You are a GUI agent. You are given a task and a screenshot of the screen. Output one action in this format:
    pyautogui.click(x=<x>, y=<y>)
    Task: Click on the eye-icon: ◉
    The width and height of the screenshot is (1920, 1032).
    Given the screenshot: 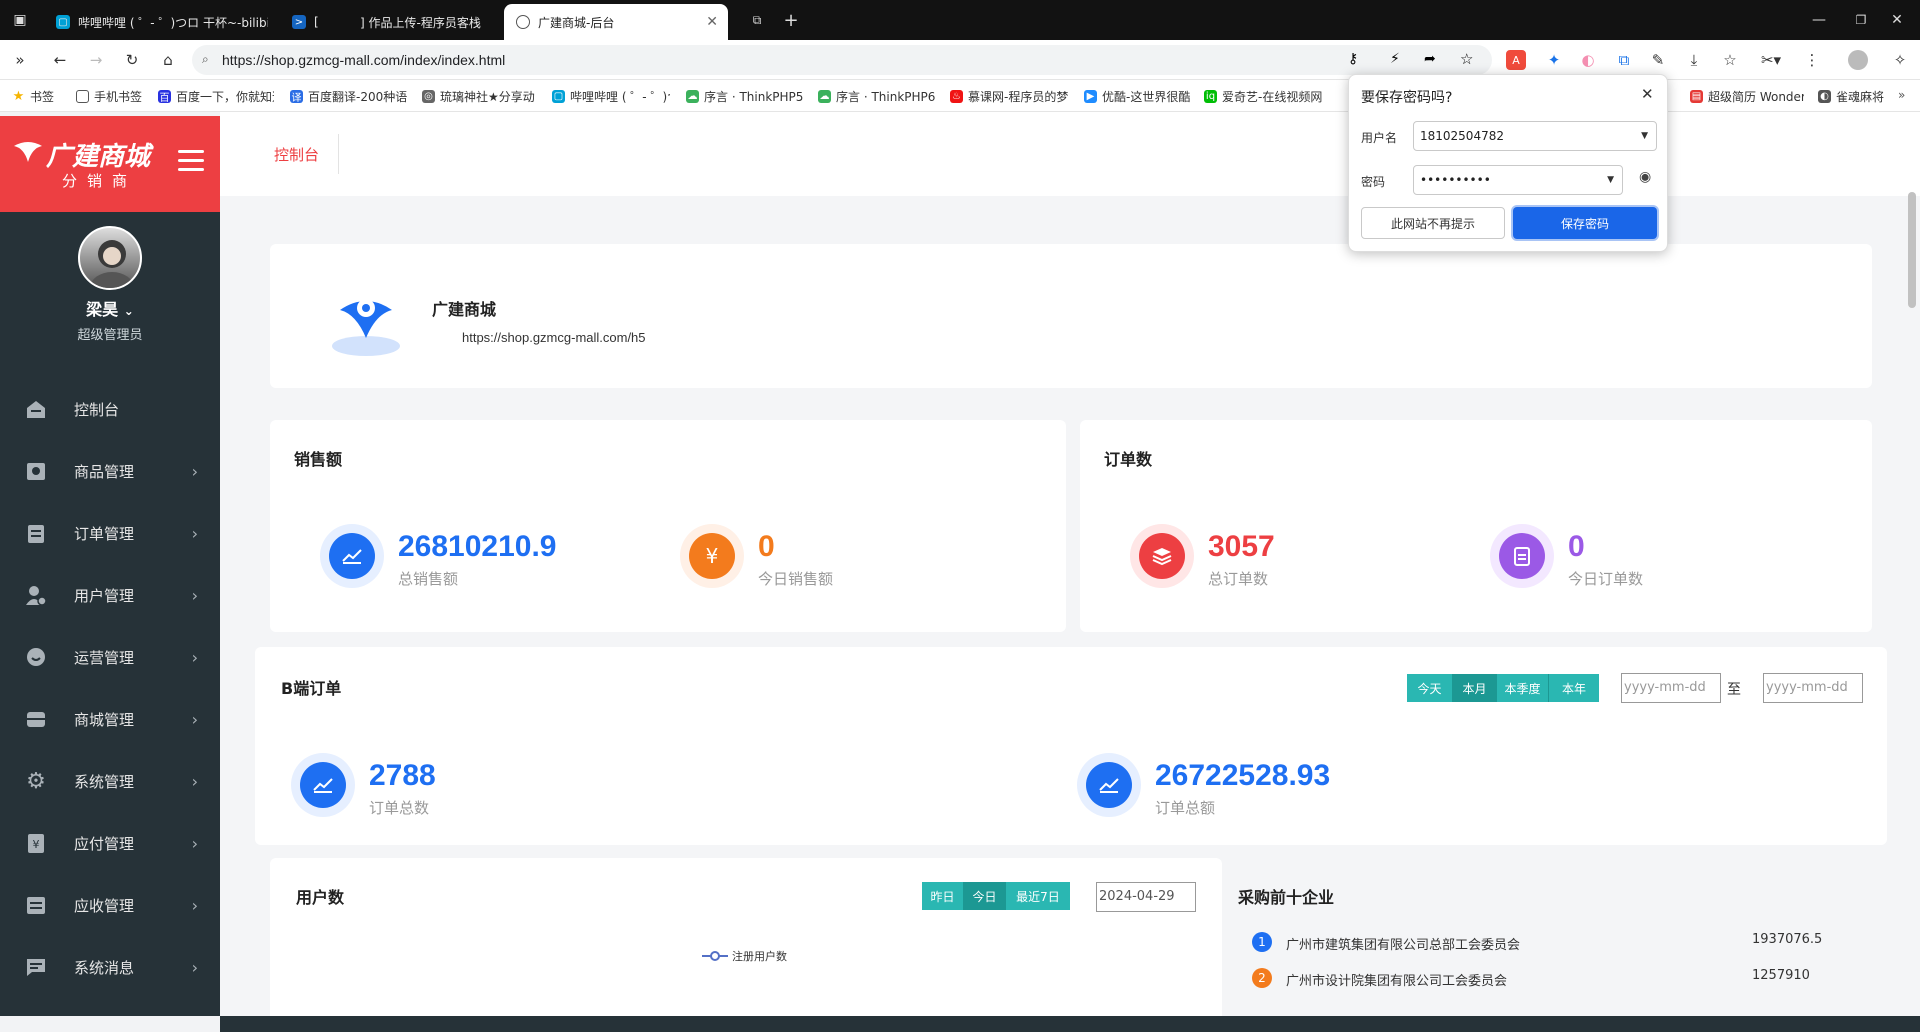 What is the action you would take?
    pyautogui.click(x=1645, y=177)
    